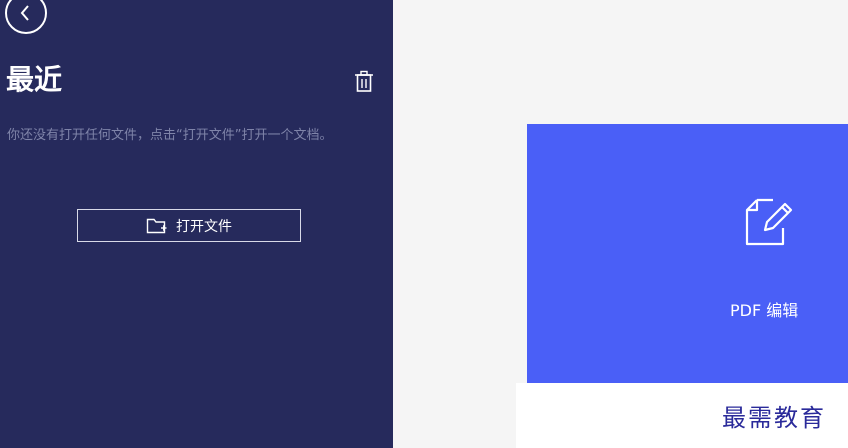  What do you see at coordinates (769, 220) in the screenshot?
I see `edit-document-icon` at bounding box center [769, 220].